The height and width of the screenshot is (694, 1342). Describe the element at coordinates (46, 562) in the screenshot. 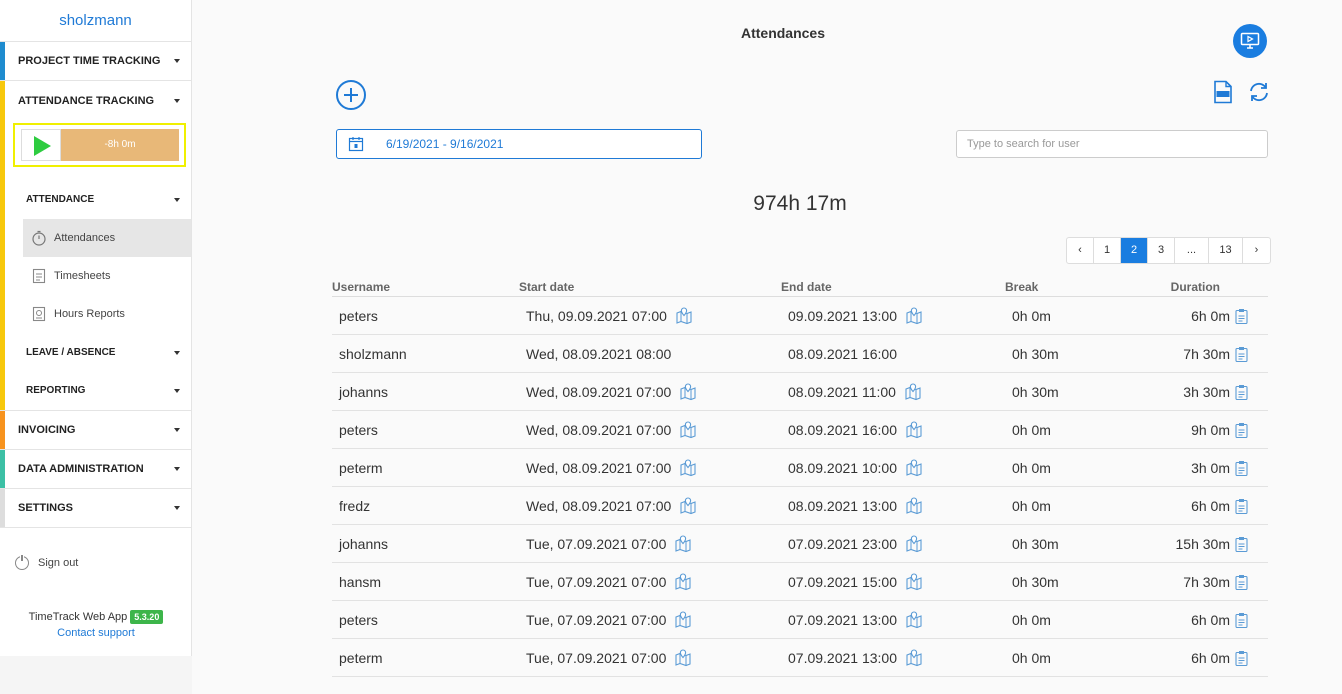

I see `sign-out-button: Sign out` at that location.